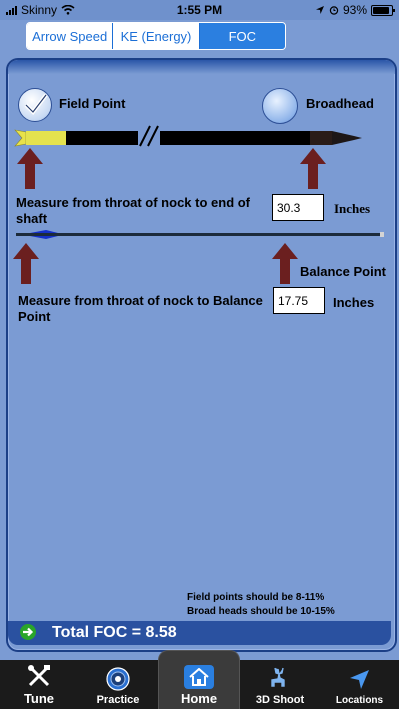  I want to click on tab-tune: Tune, so click(39, 684).